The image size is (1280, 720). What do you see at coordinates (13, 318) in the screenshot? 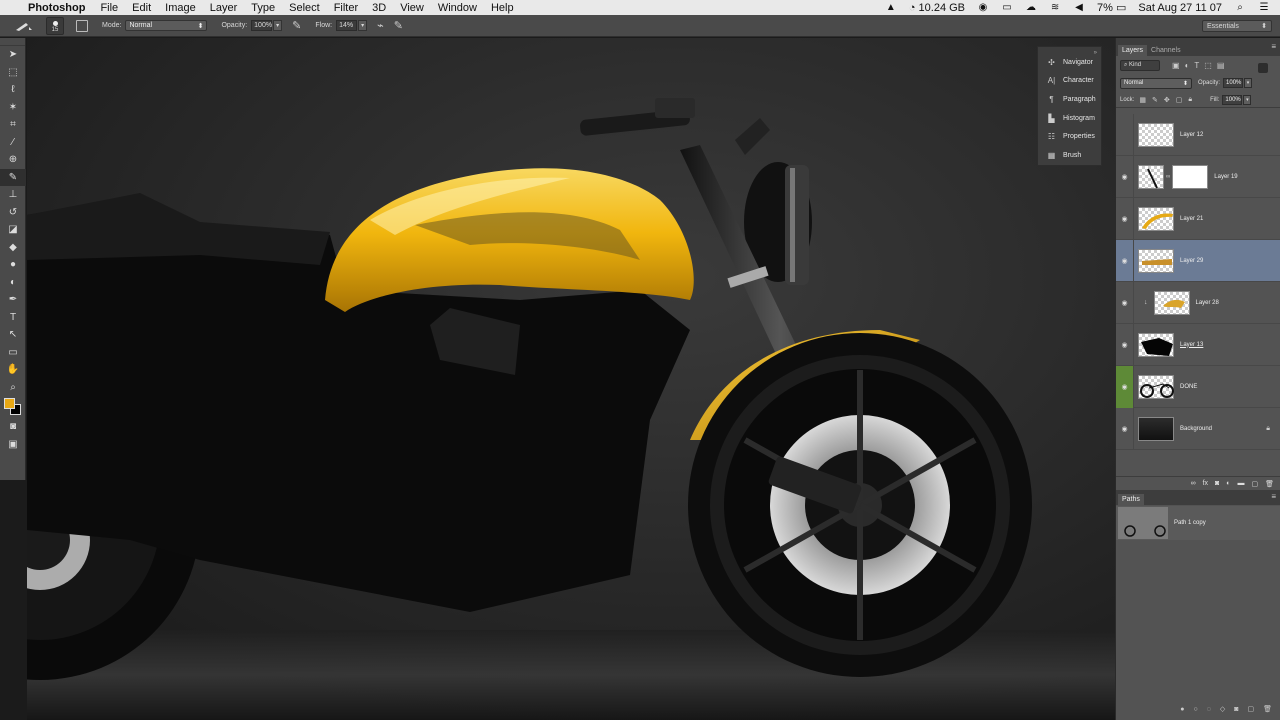
I see `type-tool-icon: T` at bounding box center [13, 318].